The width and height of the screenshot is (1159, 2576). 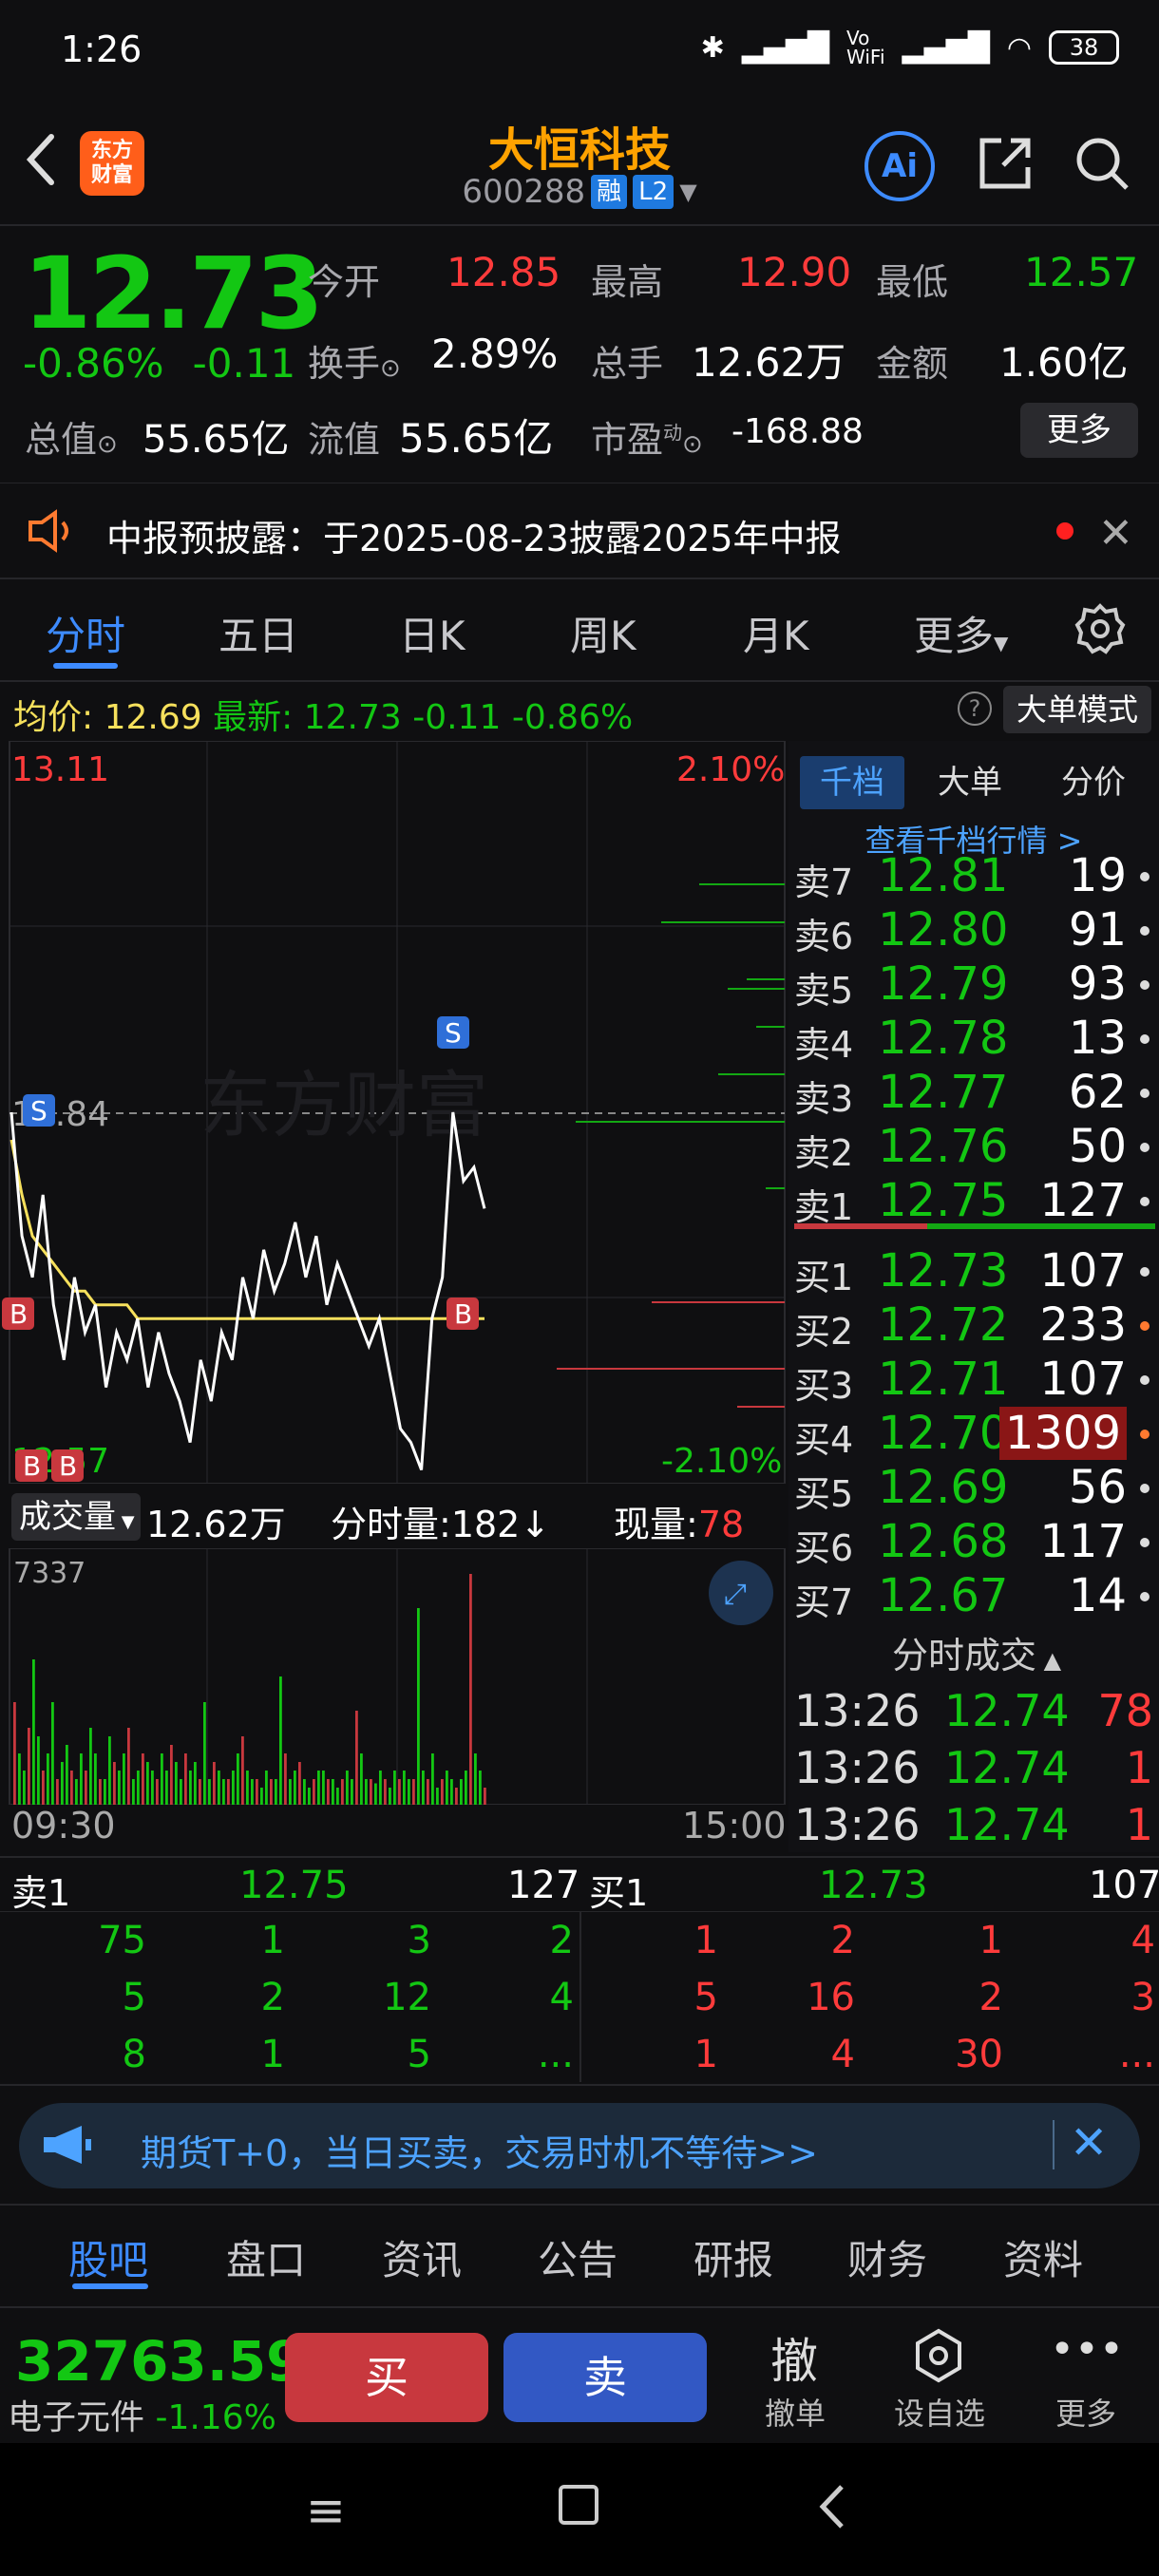 What do you see at coordinates (394, 1676) in the screenshot?
I see `volume-chart: 7337 ⤢` at bounding box center [394, 1676].